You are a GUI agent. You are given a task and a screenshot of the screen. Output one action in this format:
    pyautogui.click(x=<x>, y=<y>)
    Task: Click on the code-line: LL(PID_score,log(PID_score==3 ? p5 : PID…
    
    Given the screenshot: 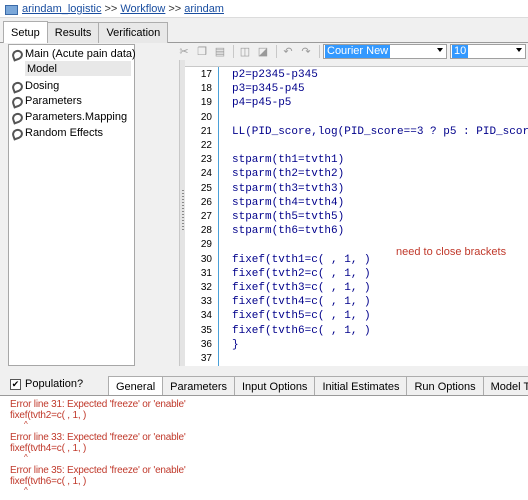 What is the action you would take?
    pyautogui.click(x=380, y=131)
    